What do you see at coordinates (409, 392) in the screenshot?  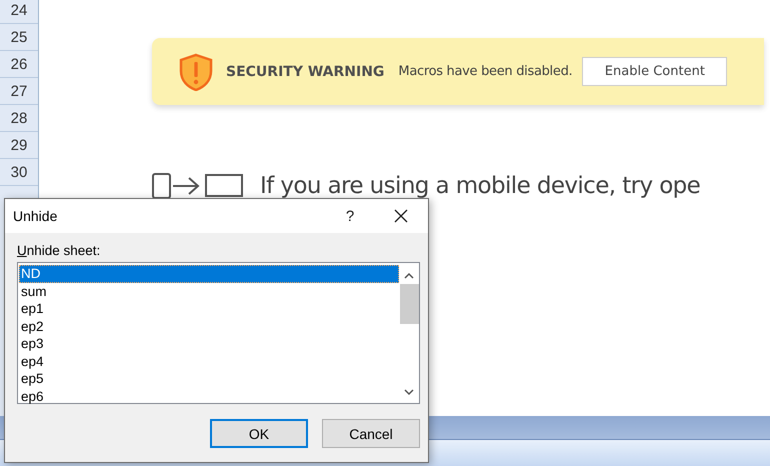 I see `scroll-down-icon` at bounding box center [409, 392].